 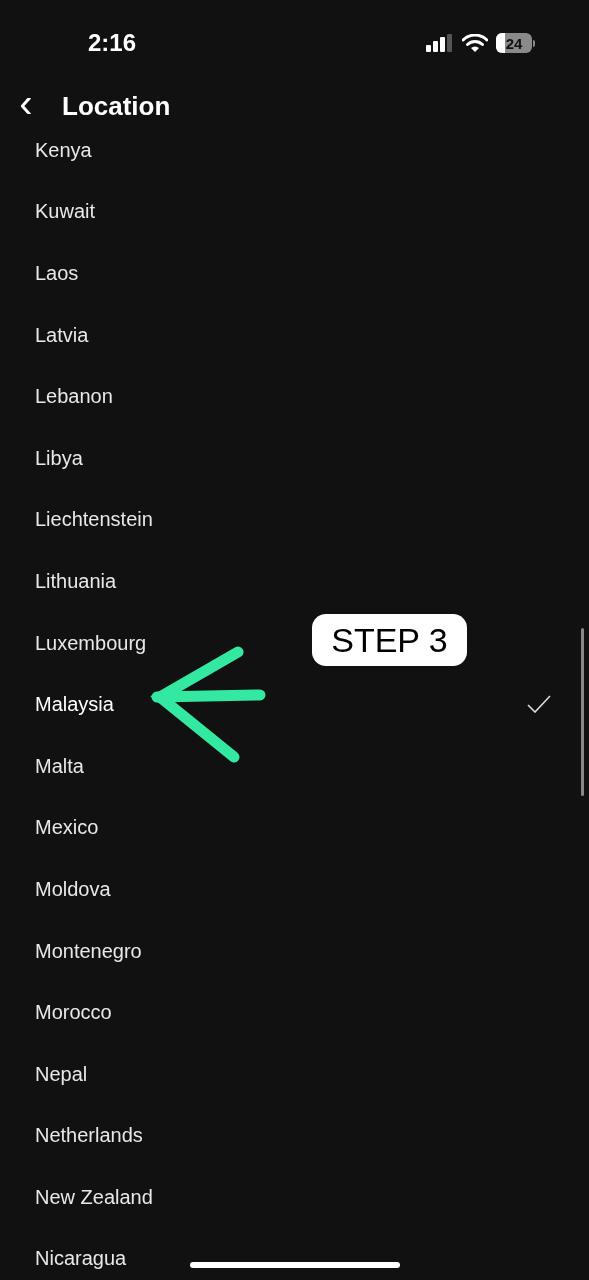 What do you see at coordinates (76, 580) in the screenshot?
I see `country-item: Lithuania` at bounding box center [76, 580].